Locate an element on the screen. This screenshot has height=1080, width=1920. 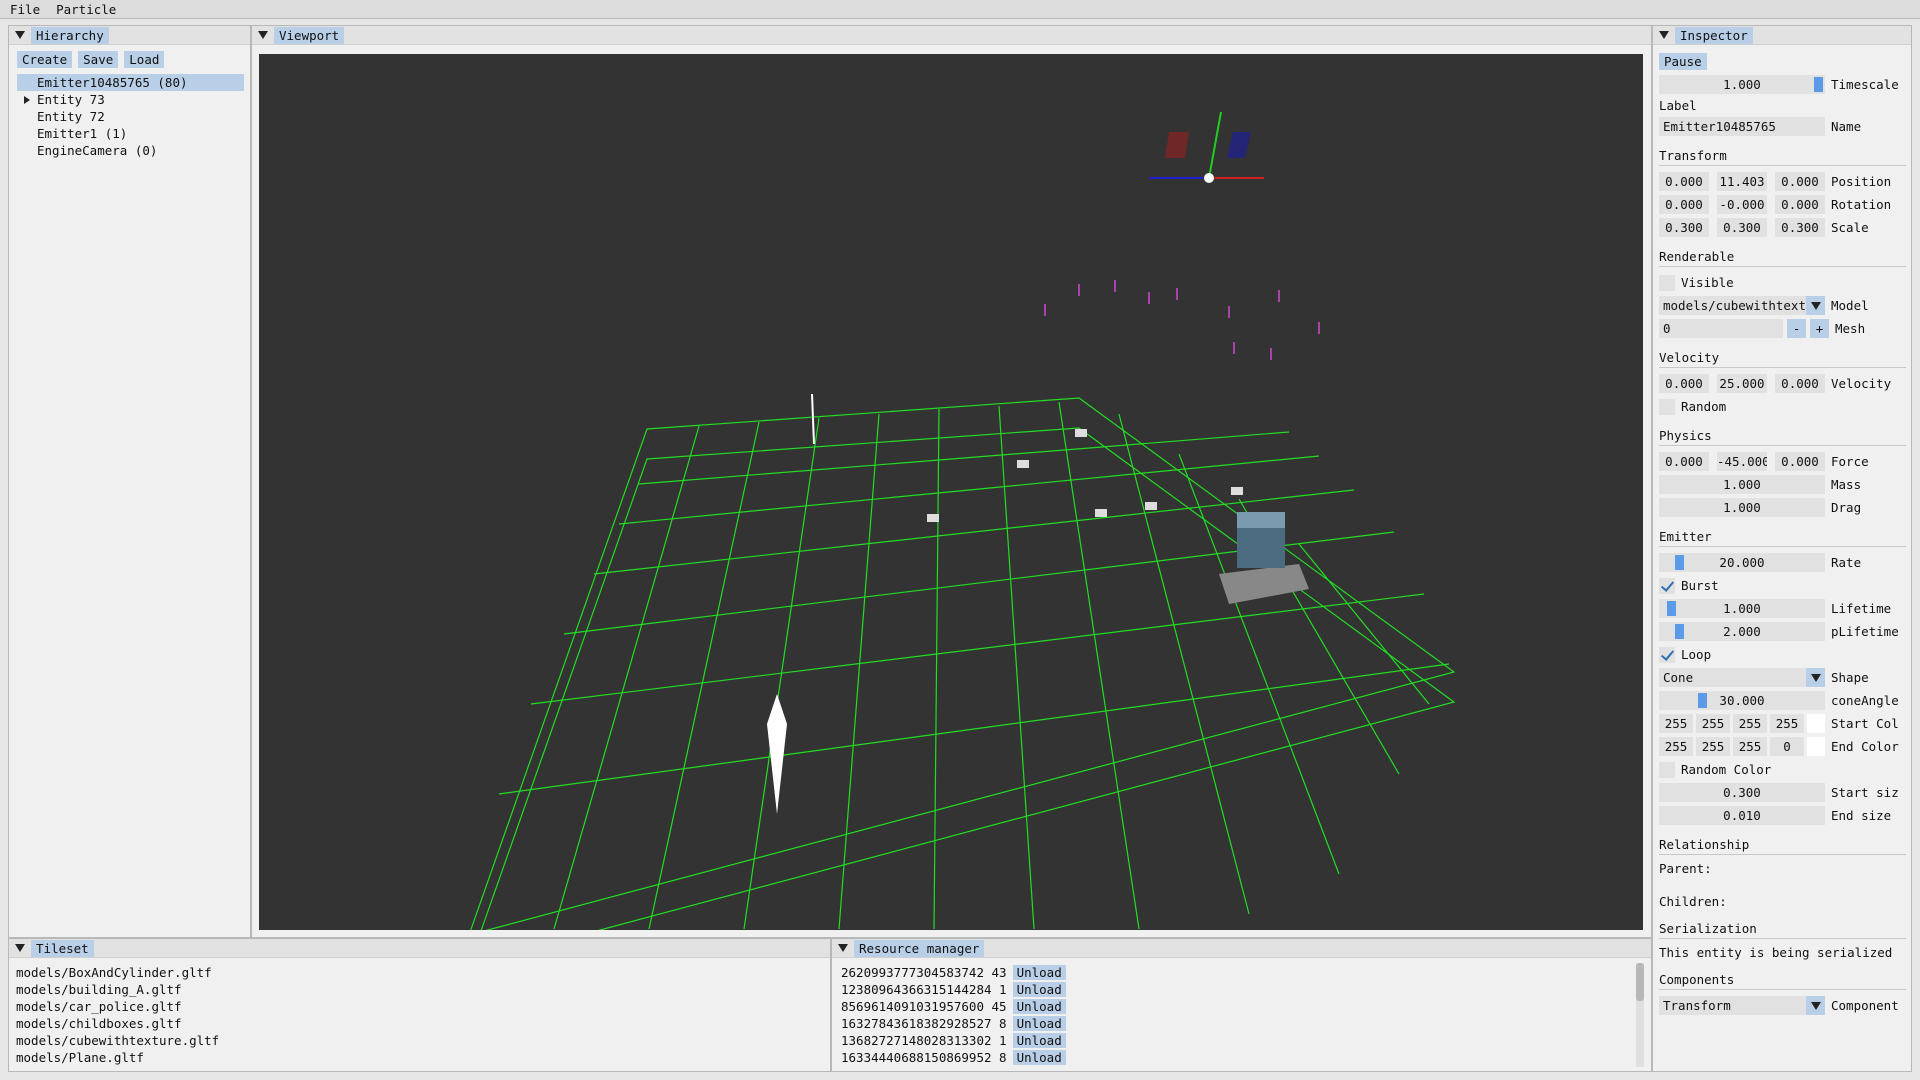
force-z: 0.000 is located at coordinates (1800, 461).